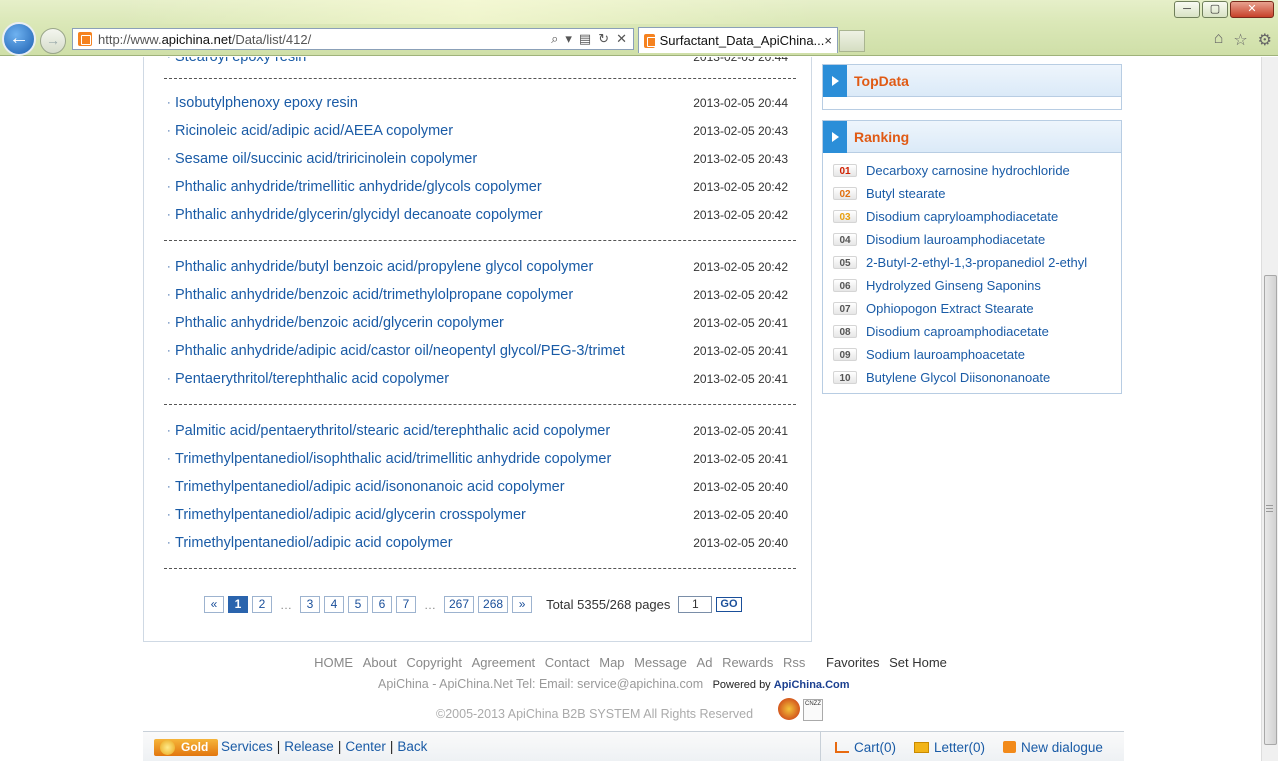  I want to click on page-next-button: », so click(522, 604).